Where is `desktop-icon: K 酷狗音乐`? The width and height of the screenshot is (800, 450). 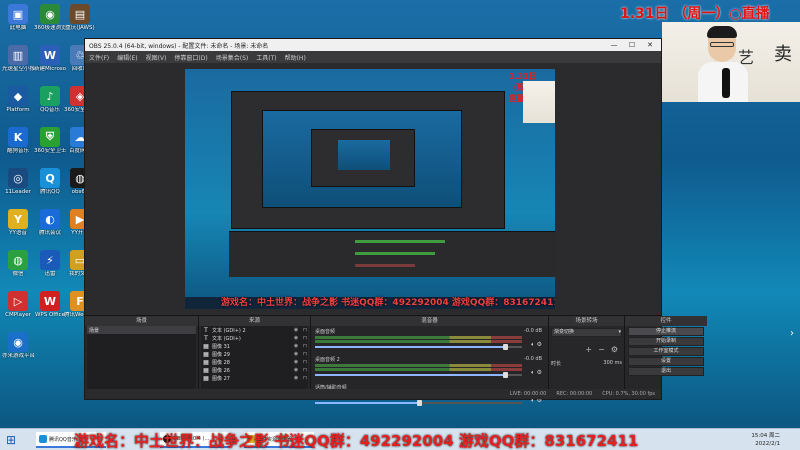 desktop-icon: K 酷狗音乐 is located at coordinates (18, 141).